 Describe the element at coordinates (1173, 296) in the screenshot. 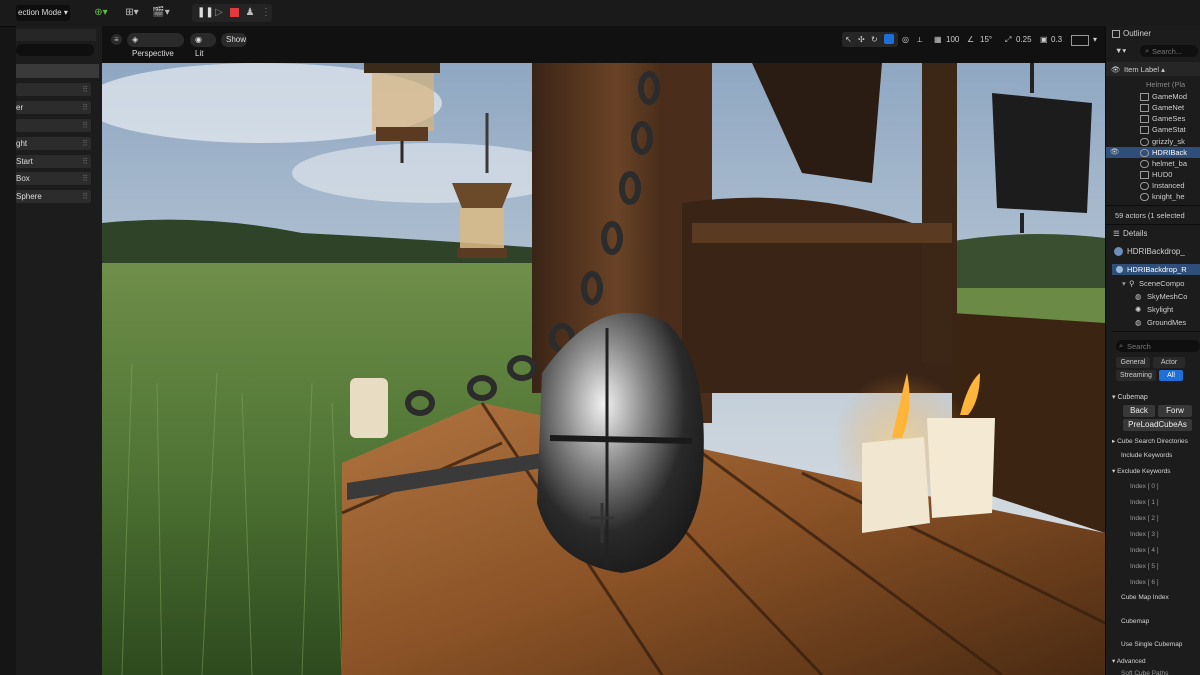

I see `component-item: SkyMeshCo` at that location.